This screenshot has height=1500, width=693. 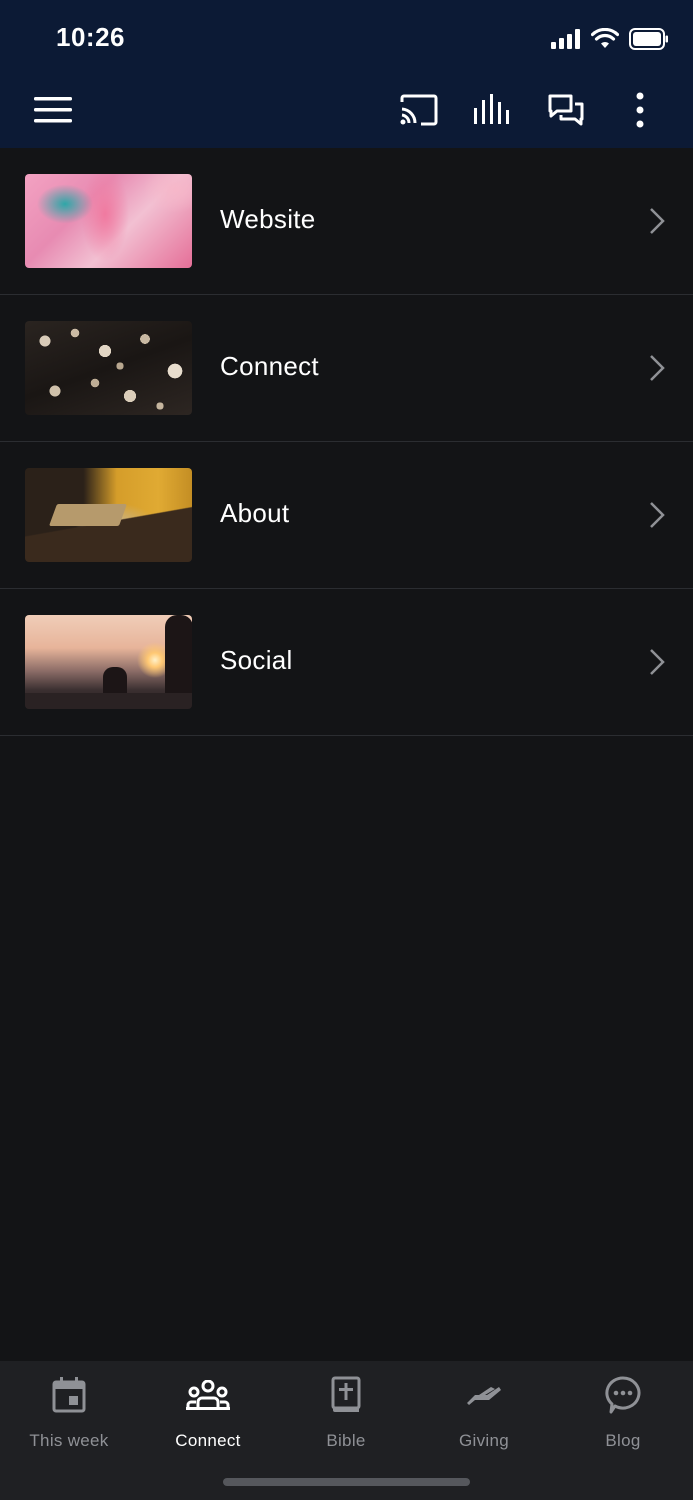 I want to click on chat-button, so click(x=566, y=110).